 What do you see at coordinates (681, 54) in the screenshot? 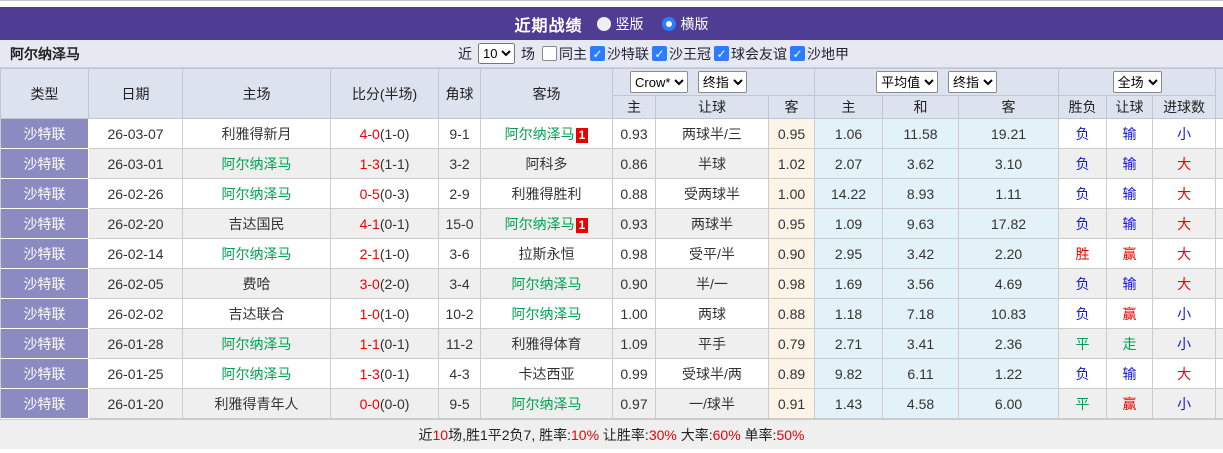
I see `filter-league-kings-cup: ✓ 沙王冠` at bounding box center [681, 54].